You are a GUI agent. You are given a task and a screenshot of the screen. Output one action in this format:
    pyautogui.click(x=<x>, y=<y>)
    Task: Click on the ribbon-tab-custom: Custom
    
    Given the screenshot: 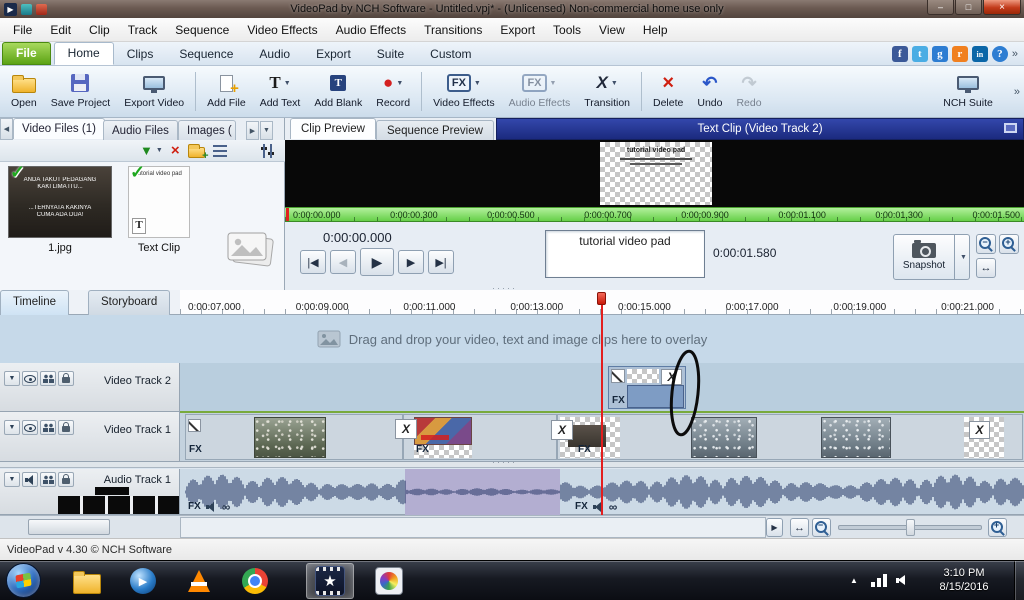 What is the action you would take?
    pyautogui.click(x=450, y=54)
    